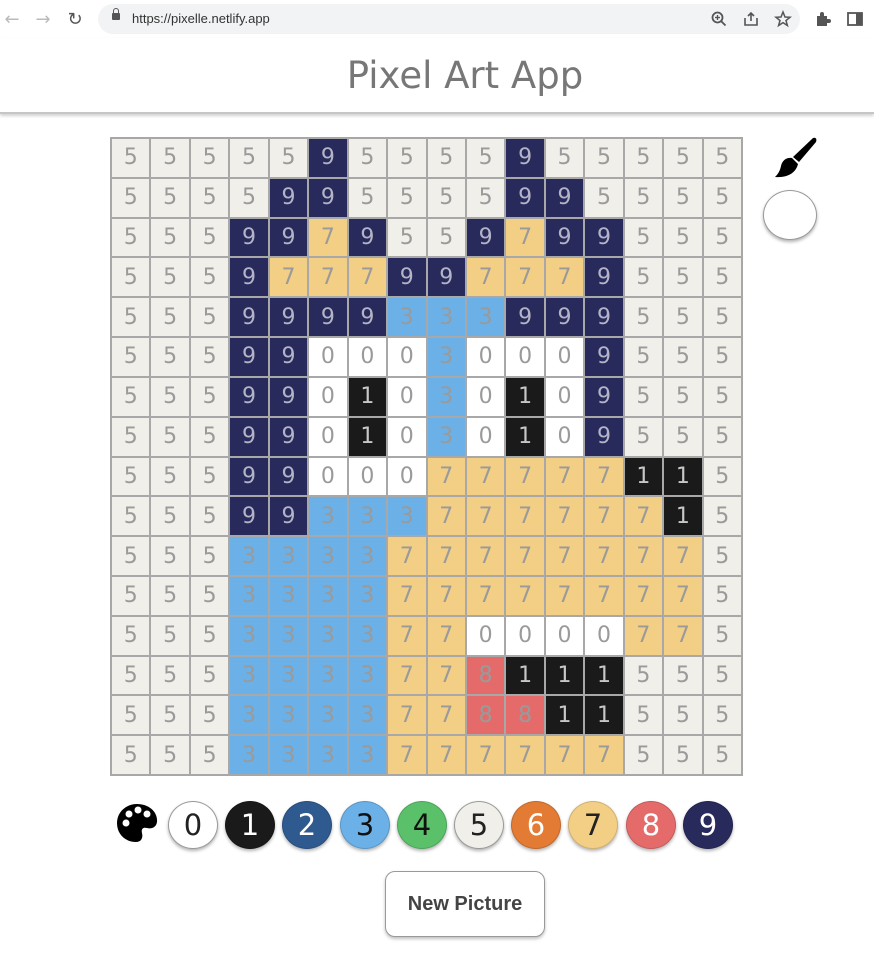 The height and width of the screenshot is (963, 874). I want to click on color-swatch-5: 5, so click(479, 825).